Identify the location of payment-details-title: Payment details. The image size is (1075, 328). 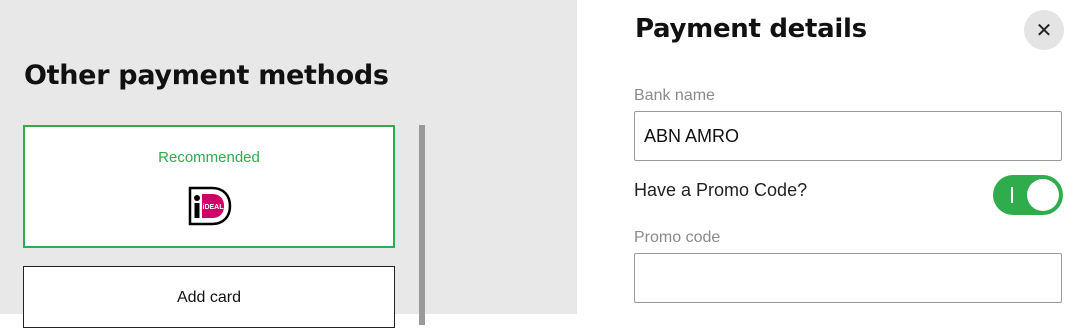
(751, 29).